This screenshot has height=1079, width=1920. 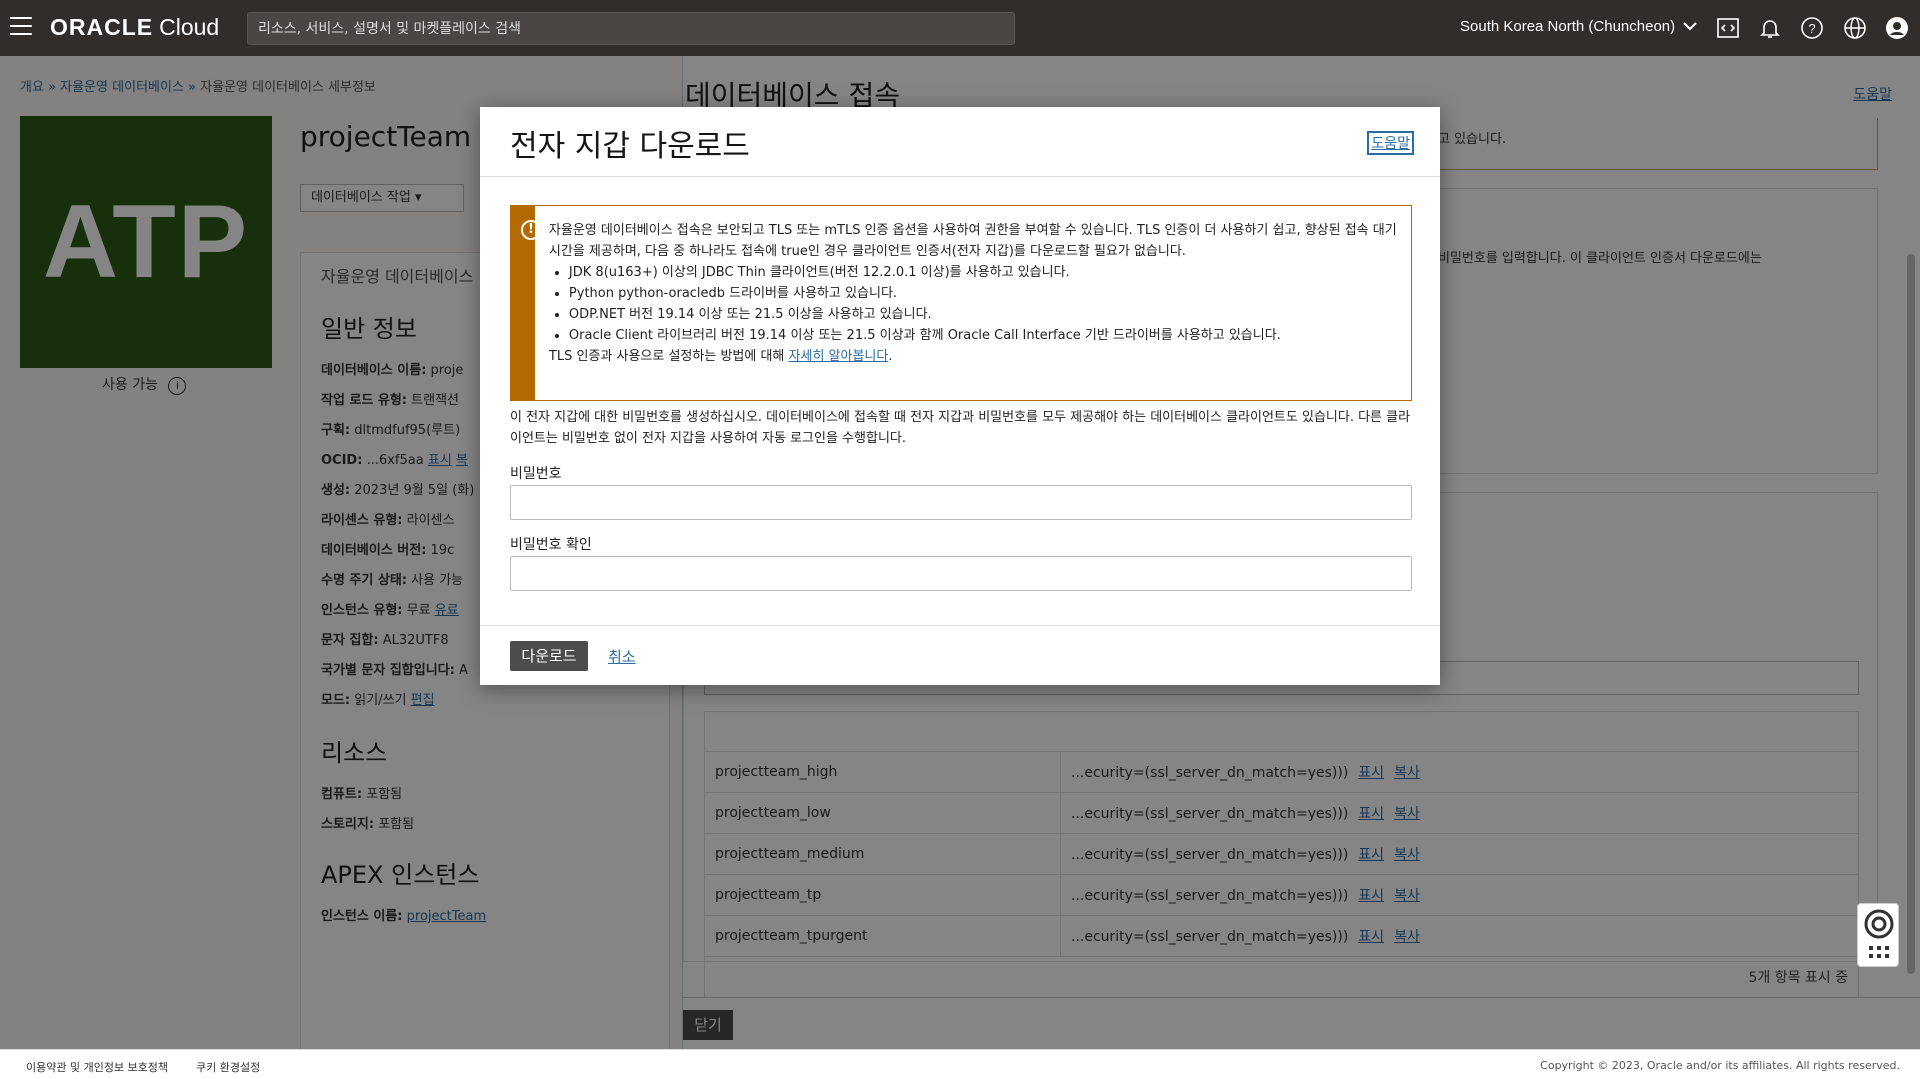 What do you see at coordinates (630, 146) in the screenshot?
I see `dialog-title: 전자 지갑 다운로드` at bounding box center [630, 146].